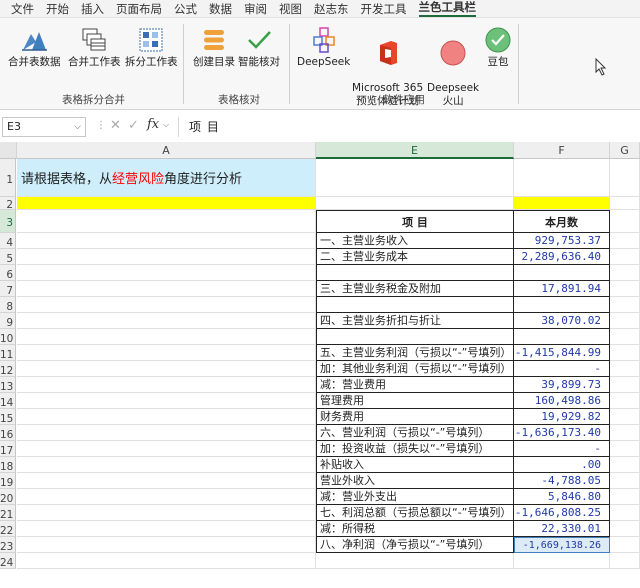  I want to click on row-header: 13, so click(8, 385).